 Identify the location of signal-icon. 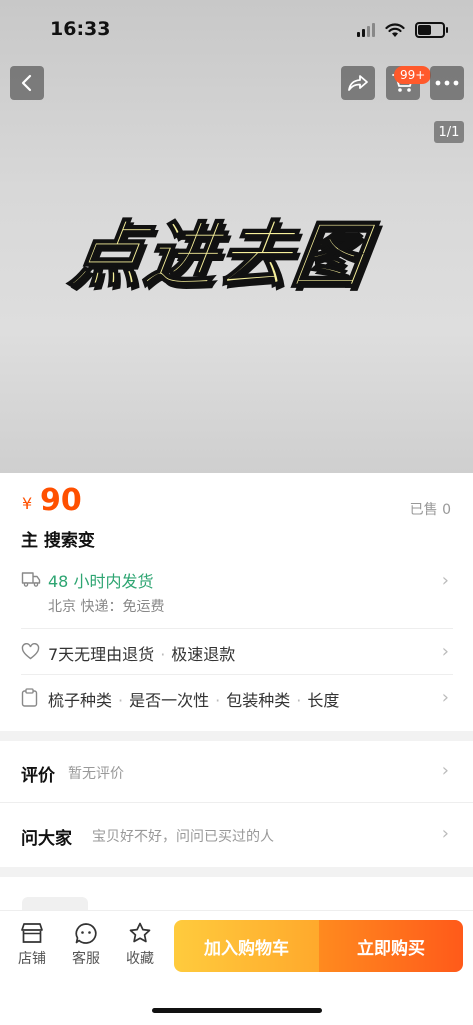
(366, 30).